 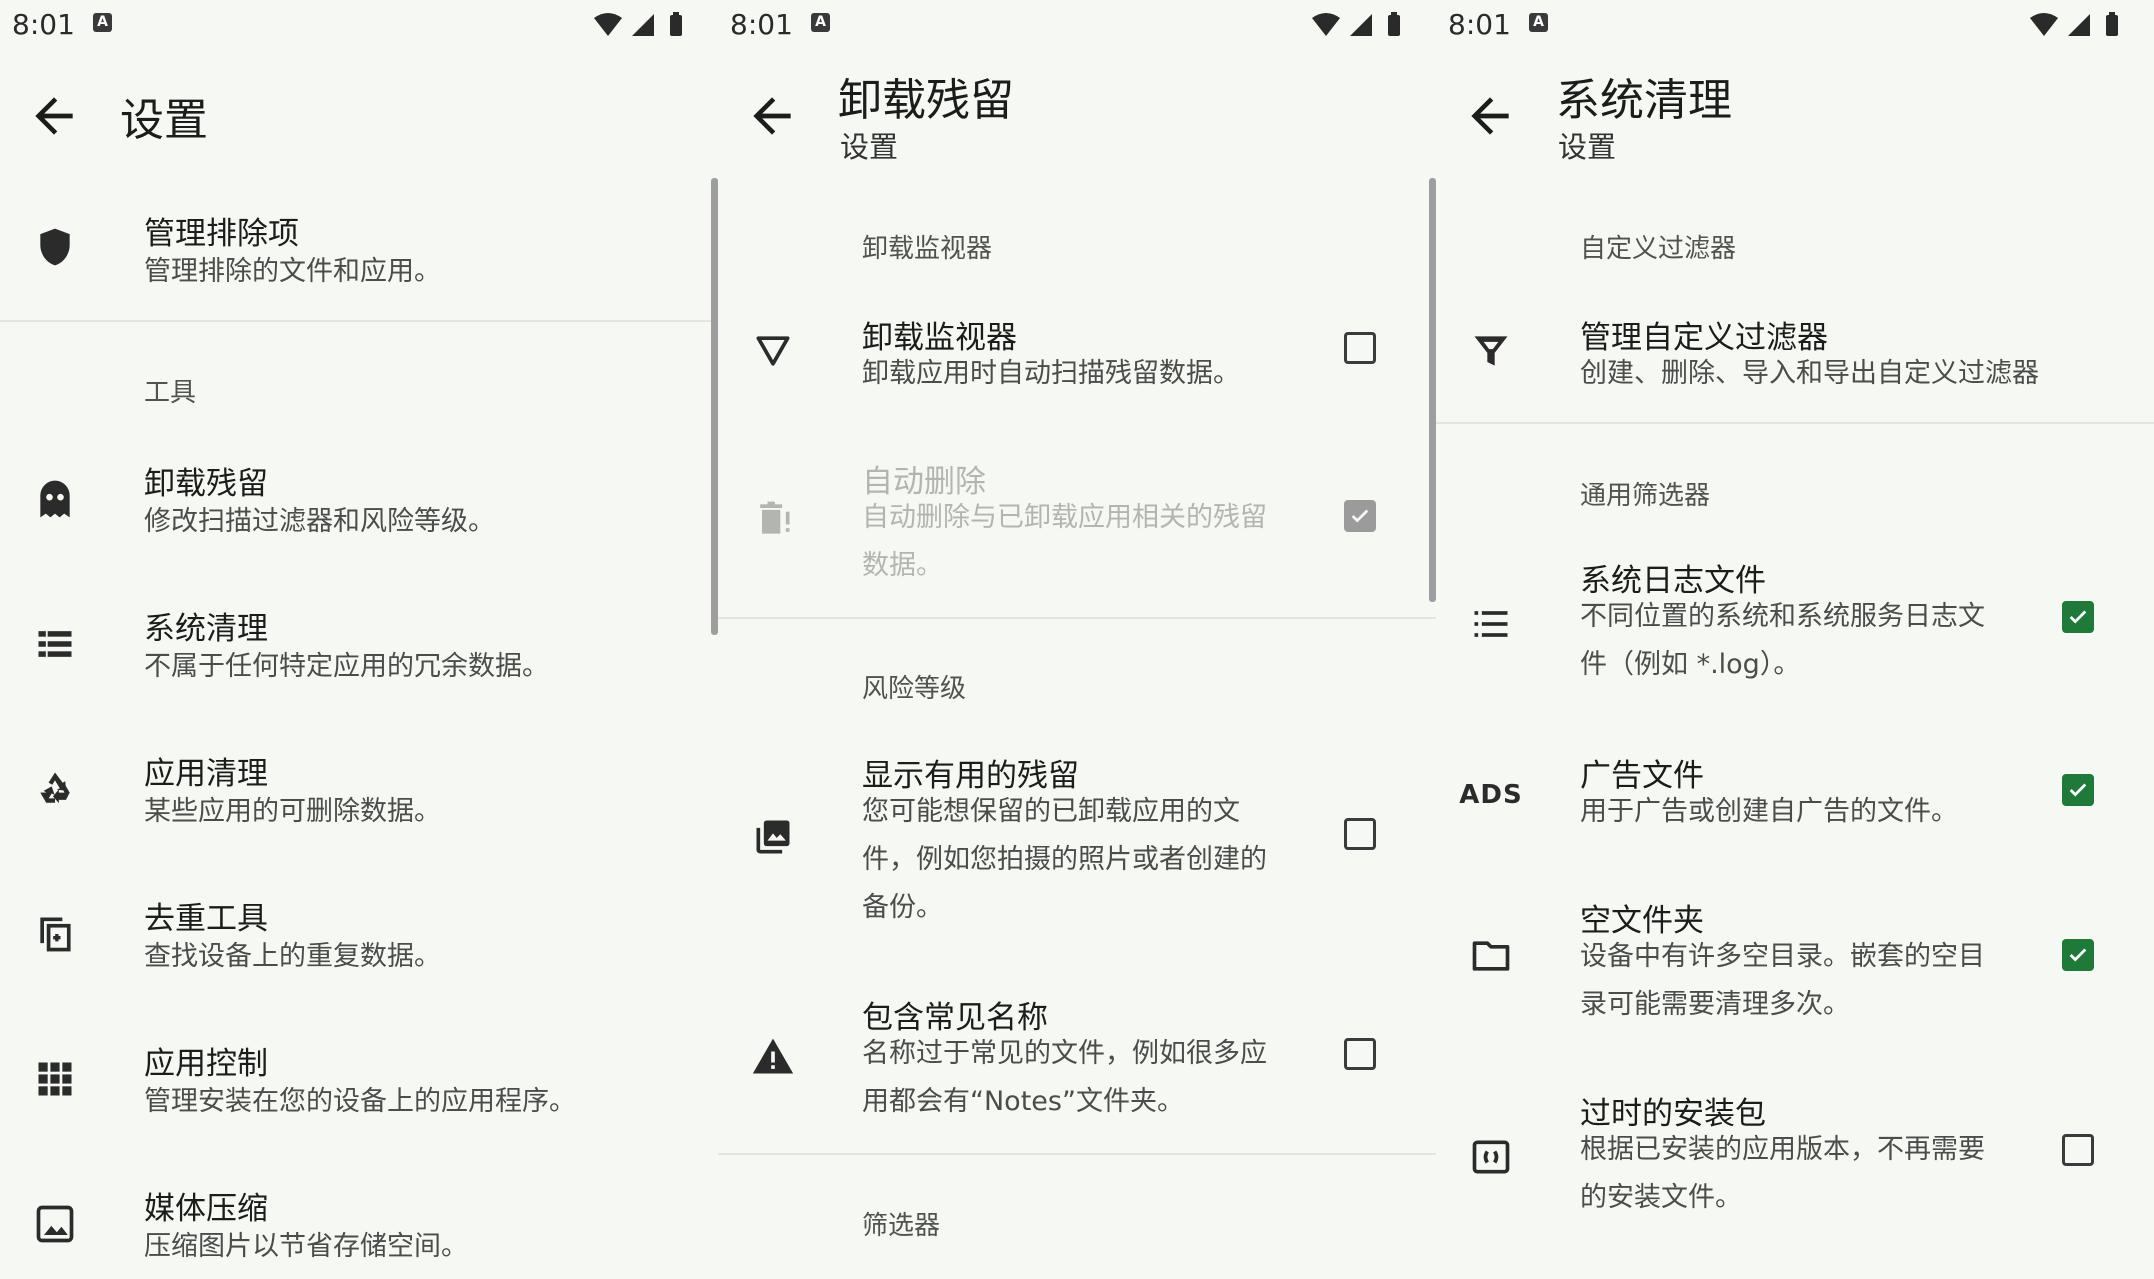 What do you see at coordinates (359, 112) in the screenshot?
I see `app-bar: 设置` at bounding box center [359, 112].